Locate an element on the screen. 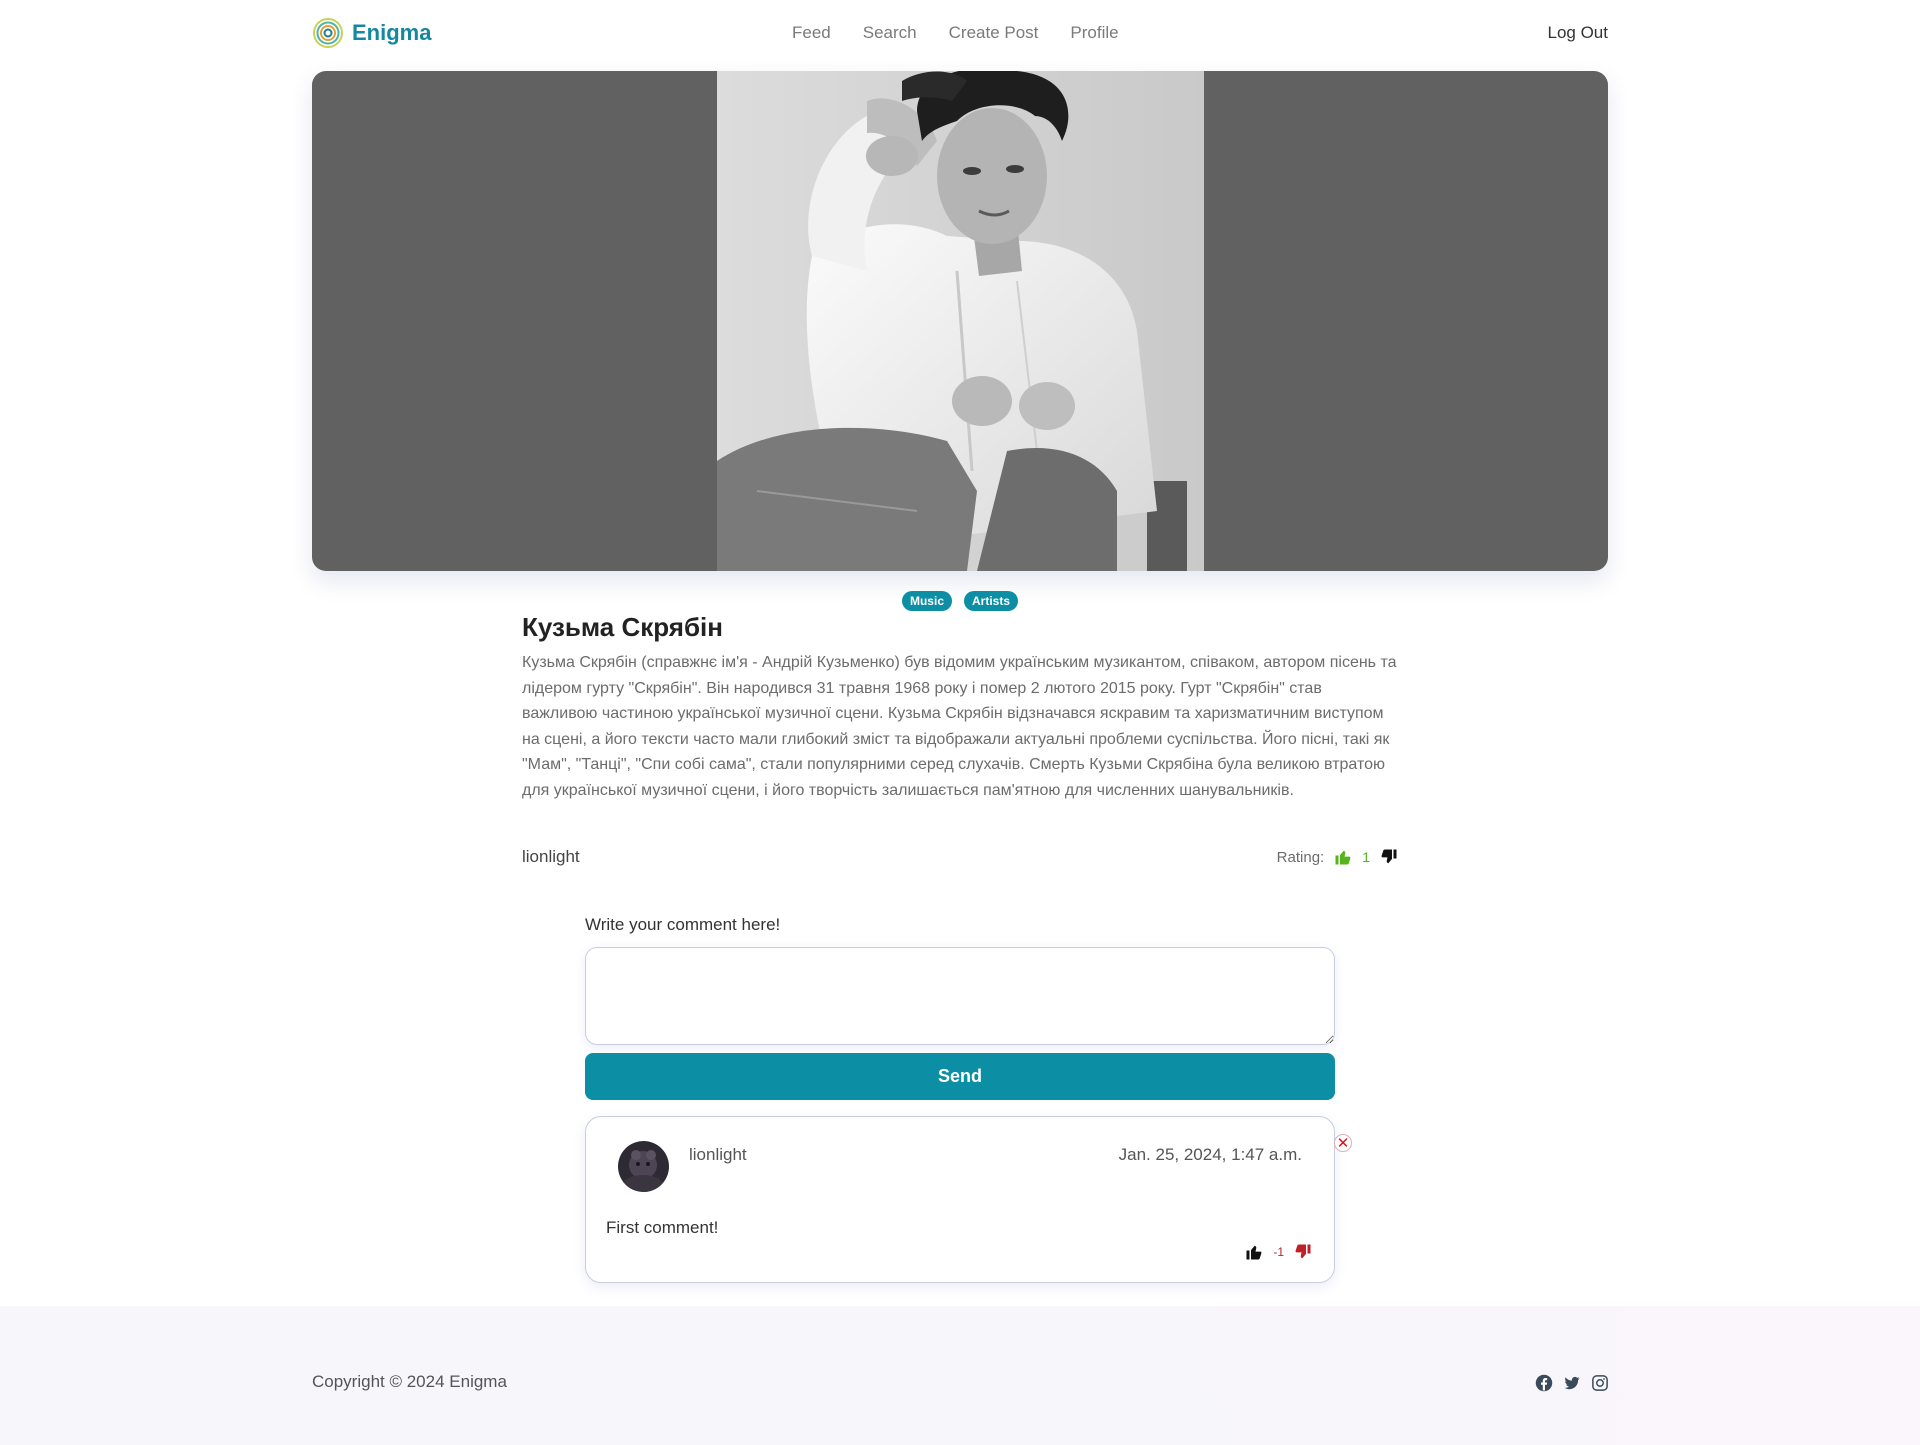 The width and height of the screenshot is (1920, 1445). avatar is located at coordinates (643, 1166).